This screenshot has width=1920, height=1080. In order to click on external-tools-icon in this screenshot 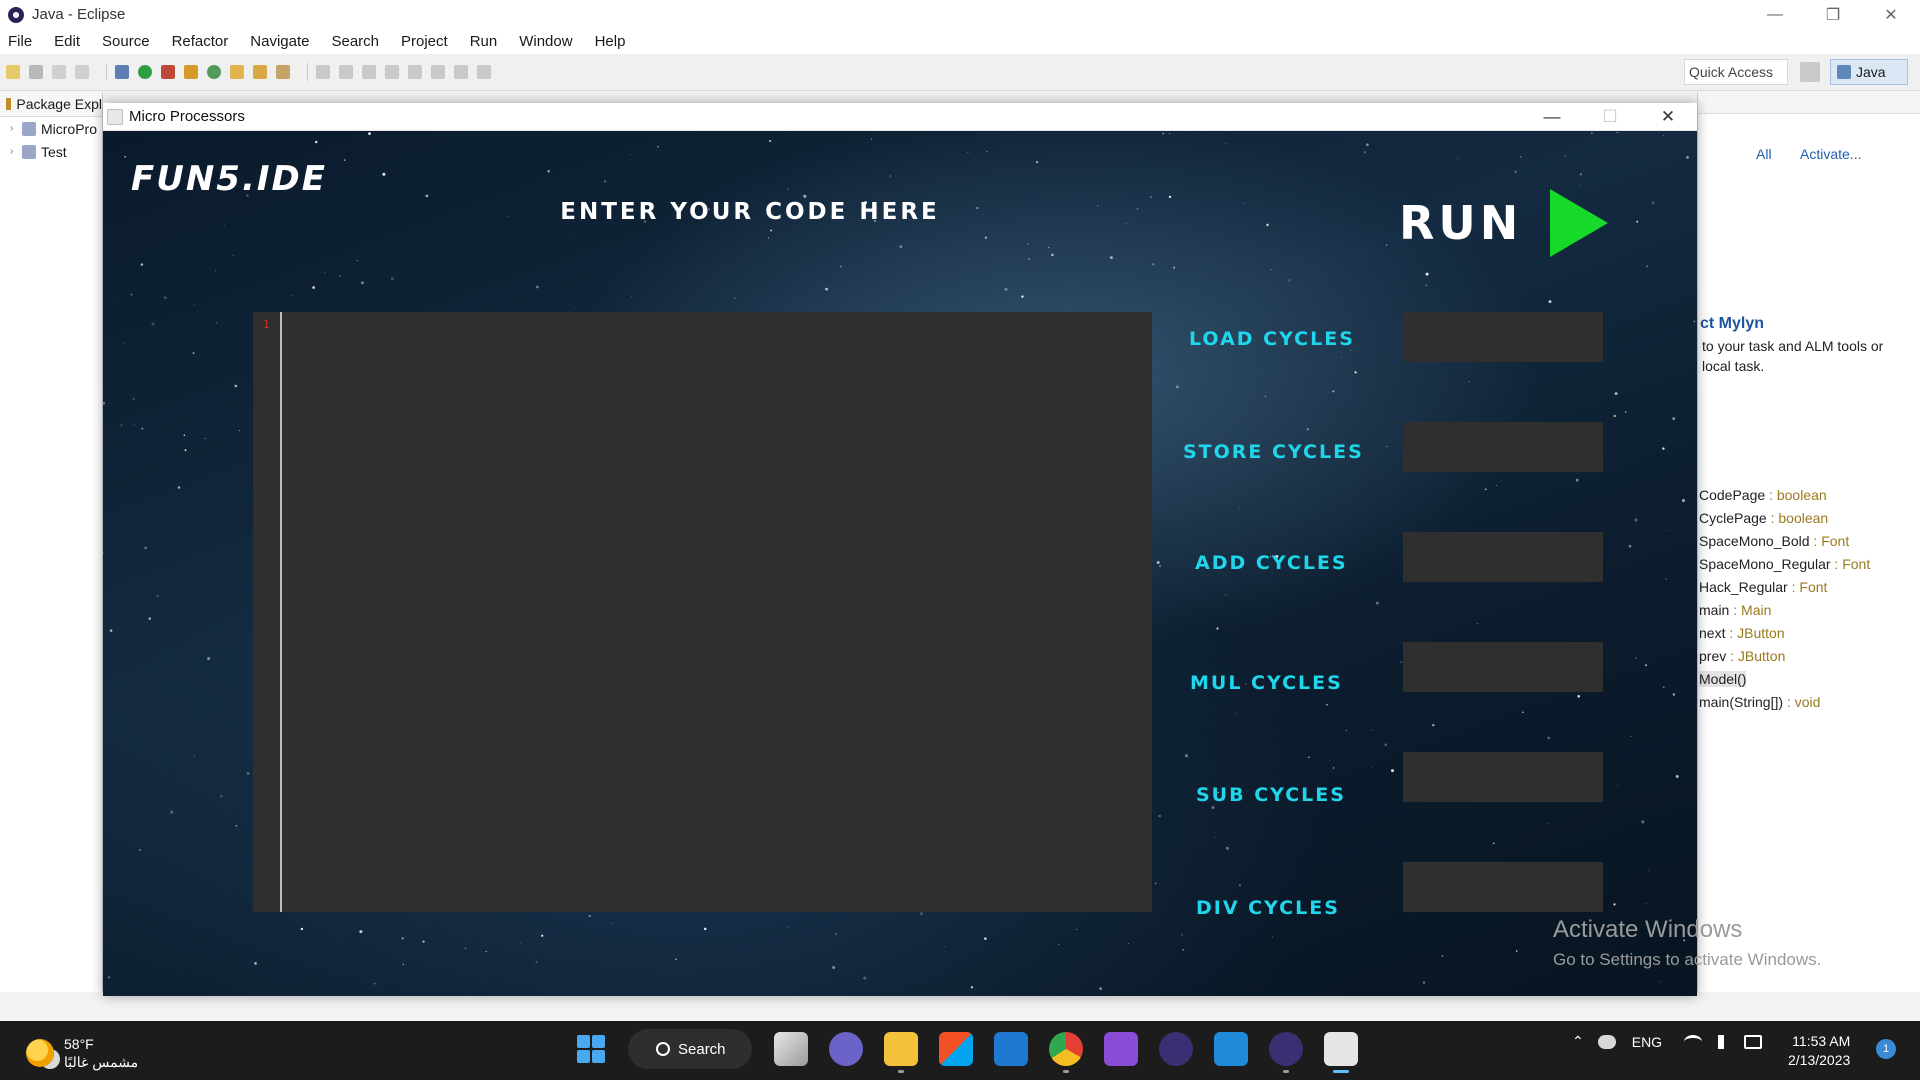, I will do `click(168, 72)`.